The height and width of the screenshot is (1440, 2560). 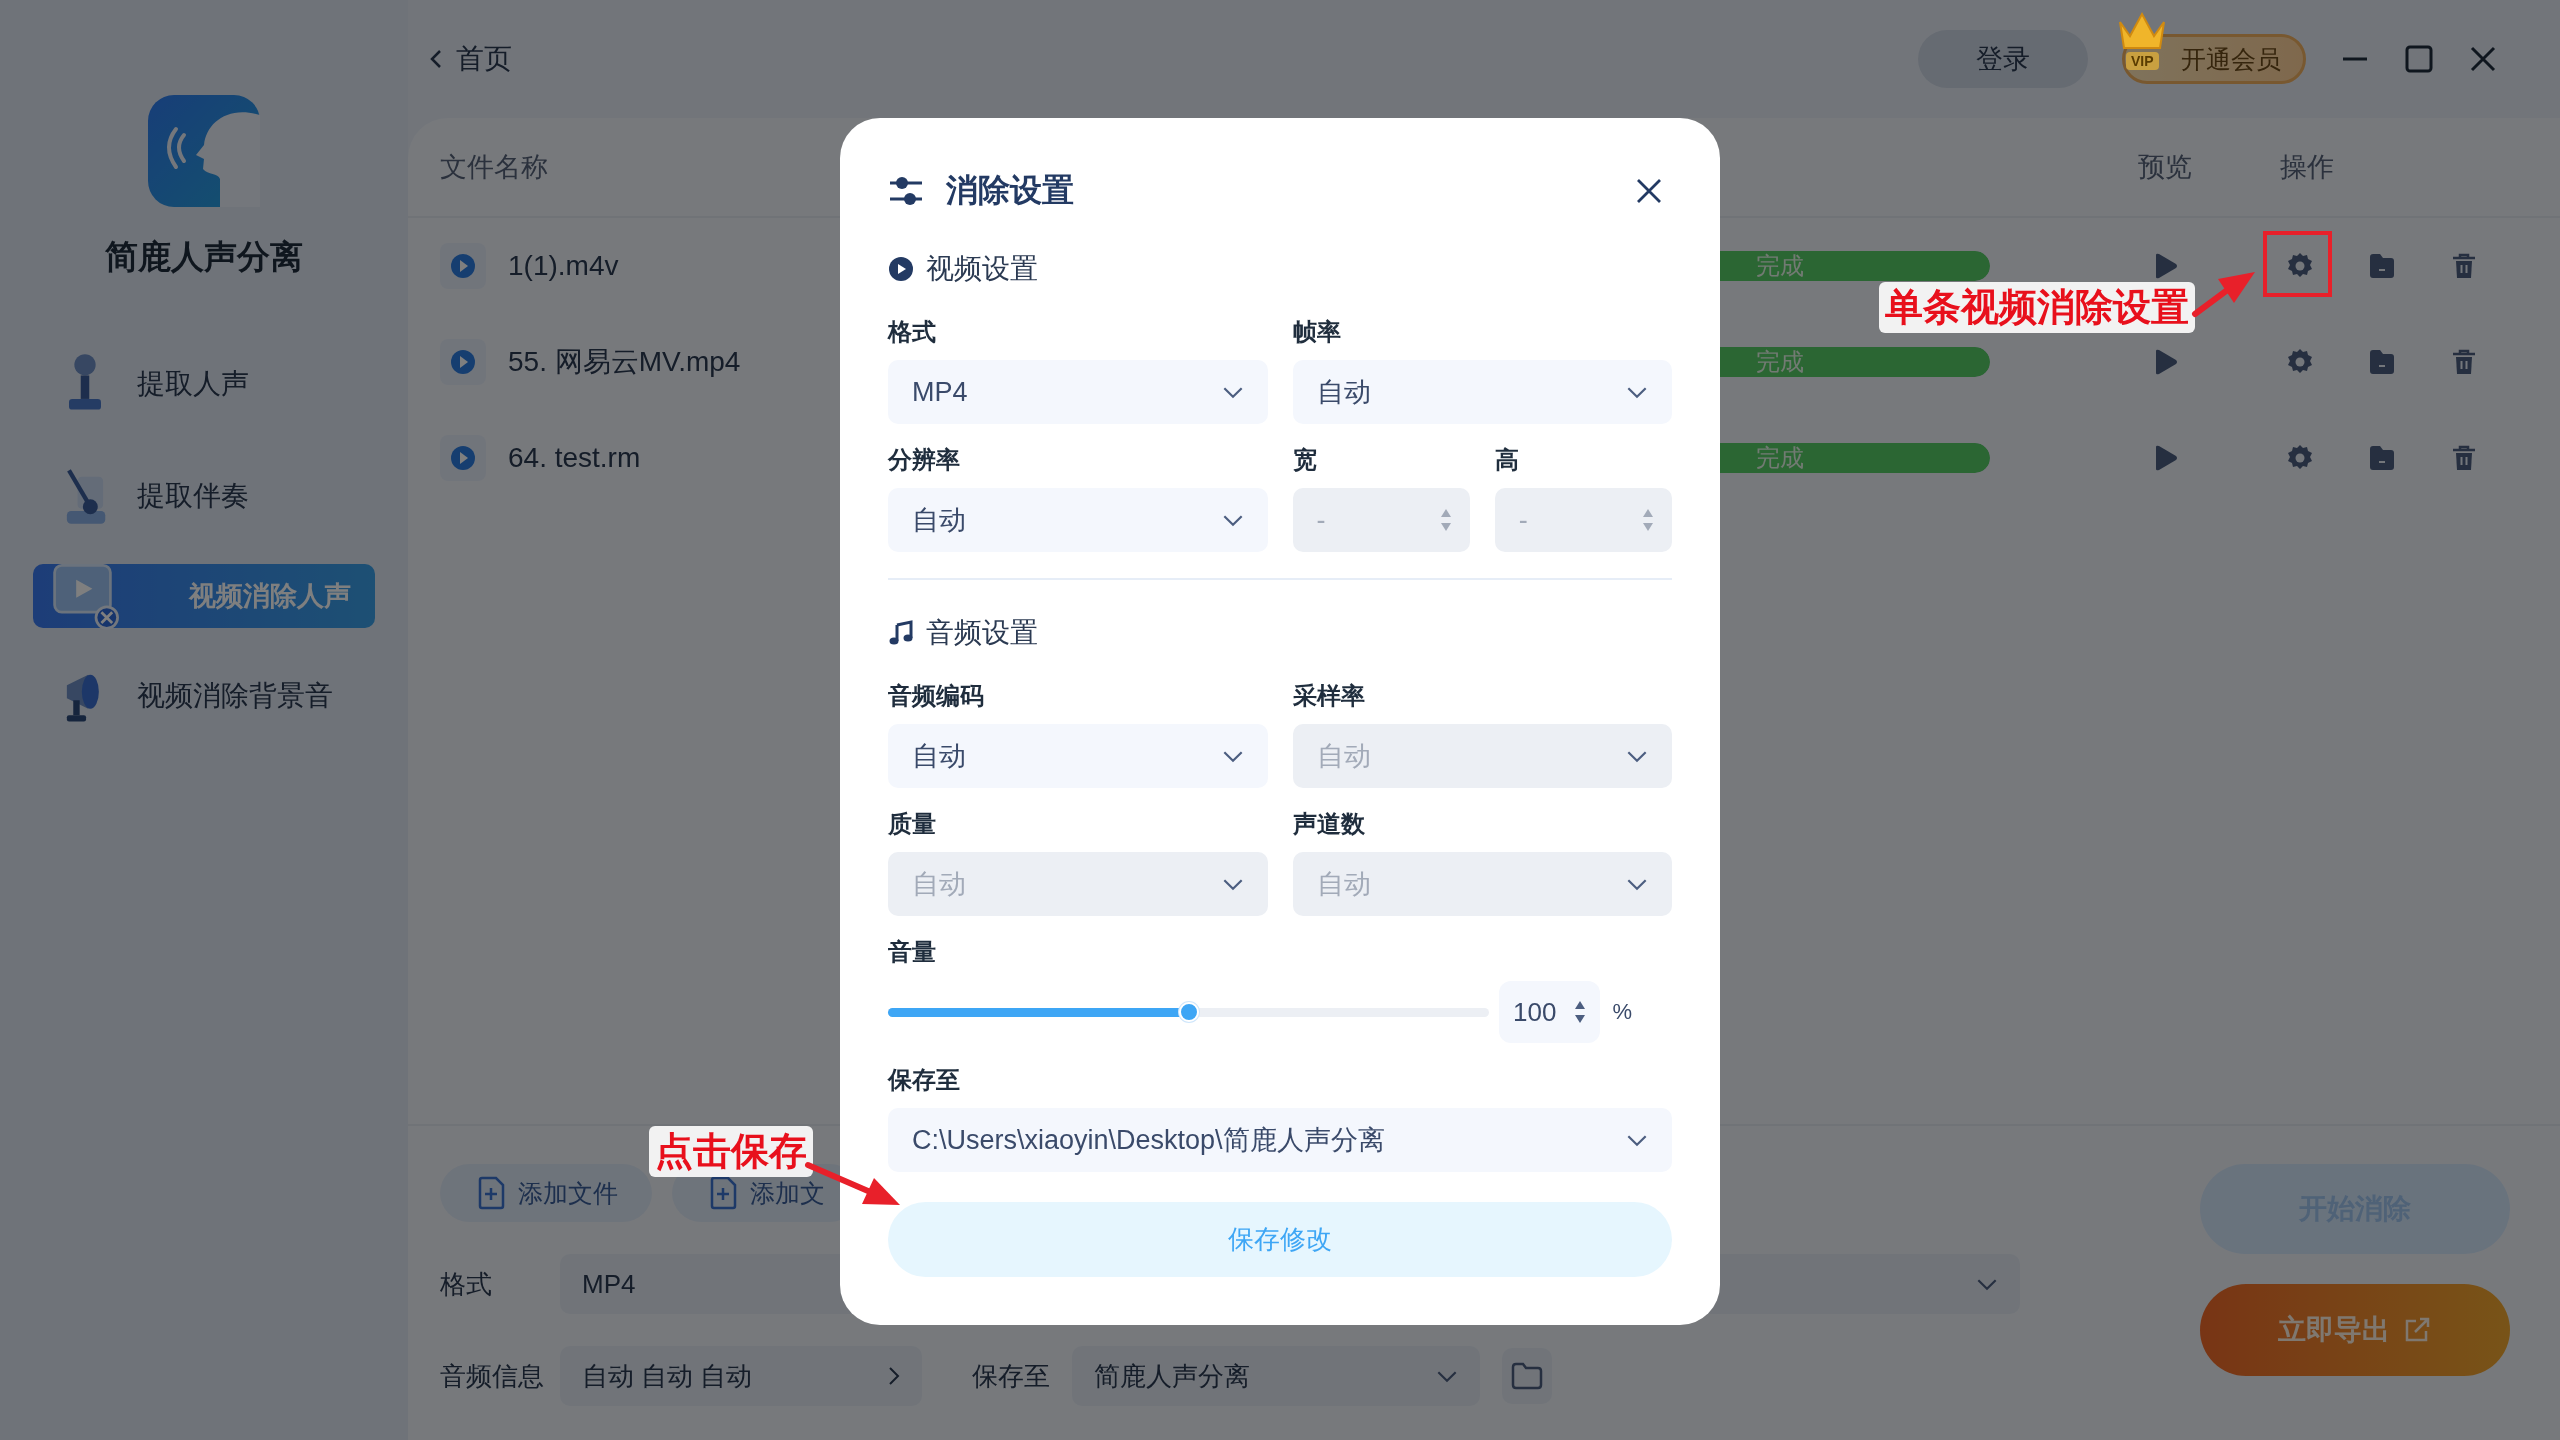 What do you see at coordinates (982, 633) in the screenshot?
I see `section-heading: 音频设置` at bounding box center [982, 633].